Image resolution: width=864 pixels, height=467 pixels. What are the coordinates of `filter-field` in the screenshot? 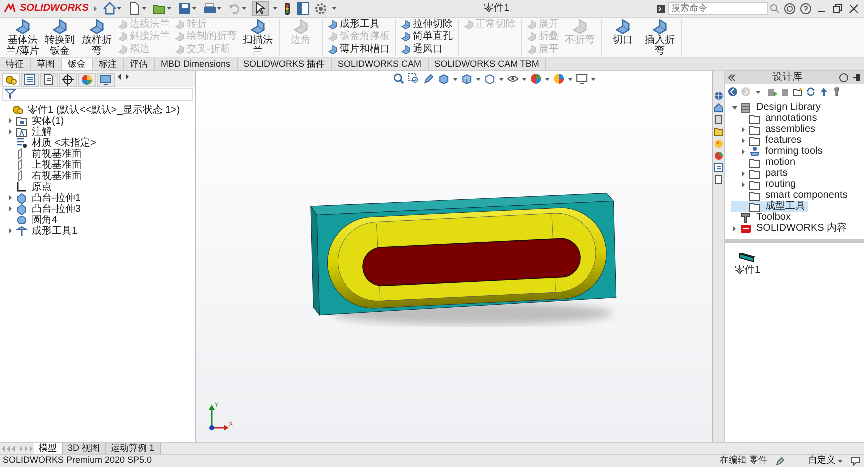 It's located at (97, 94).